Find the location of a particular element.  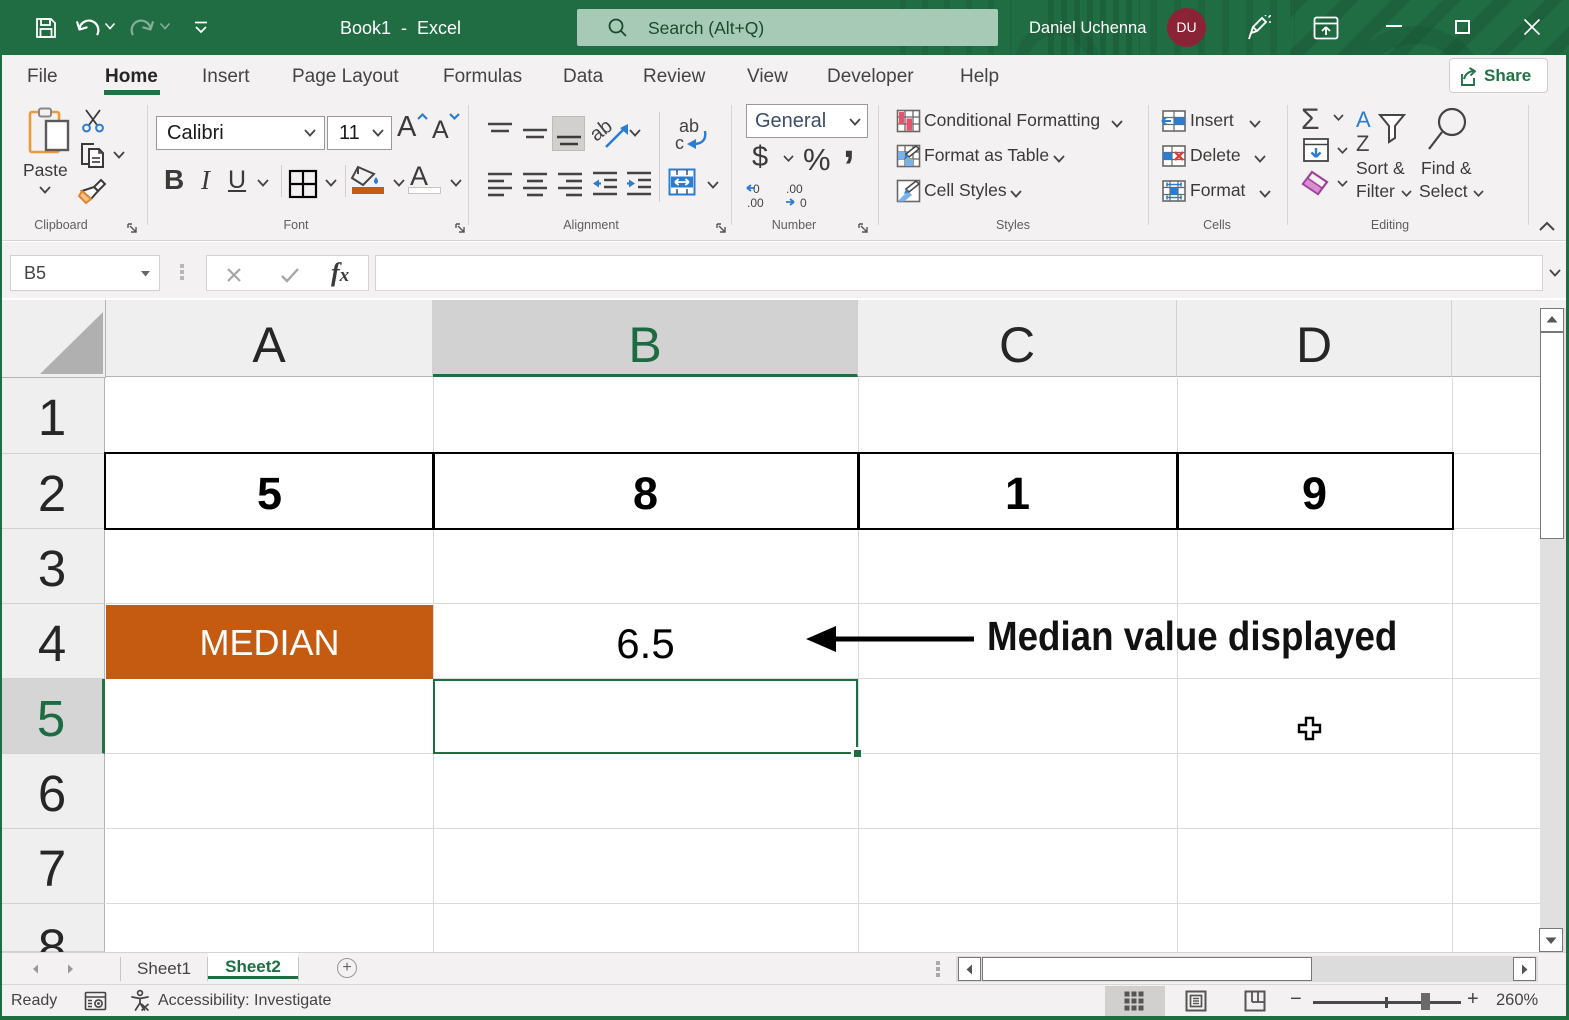

svg-text: A is located at coordinates (1363, 120).